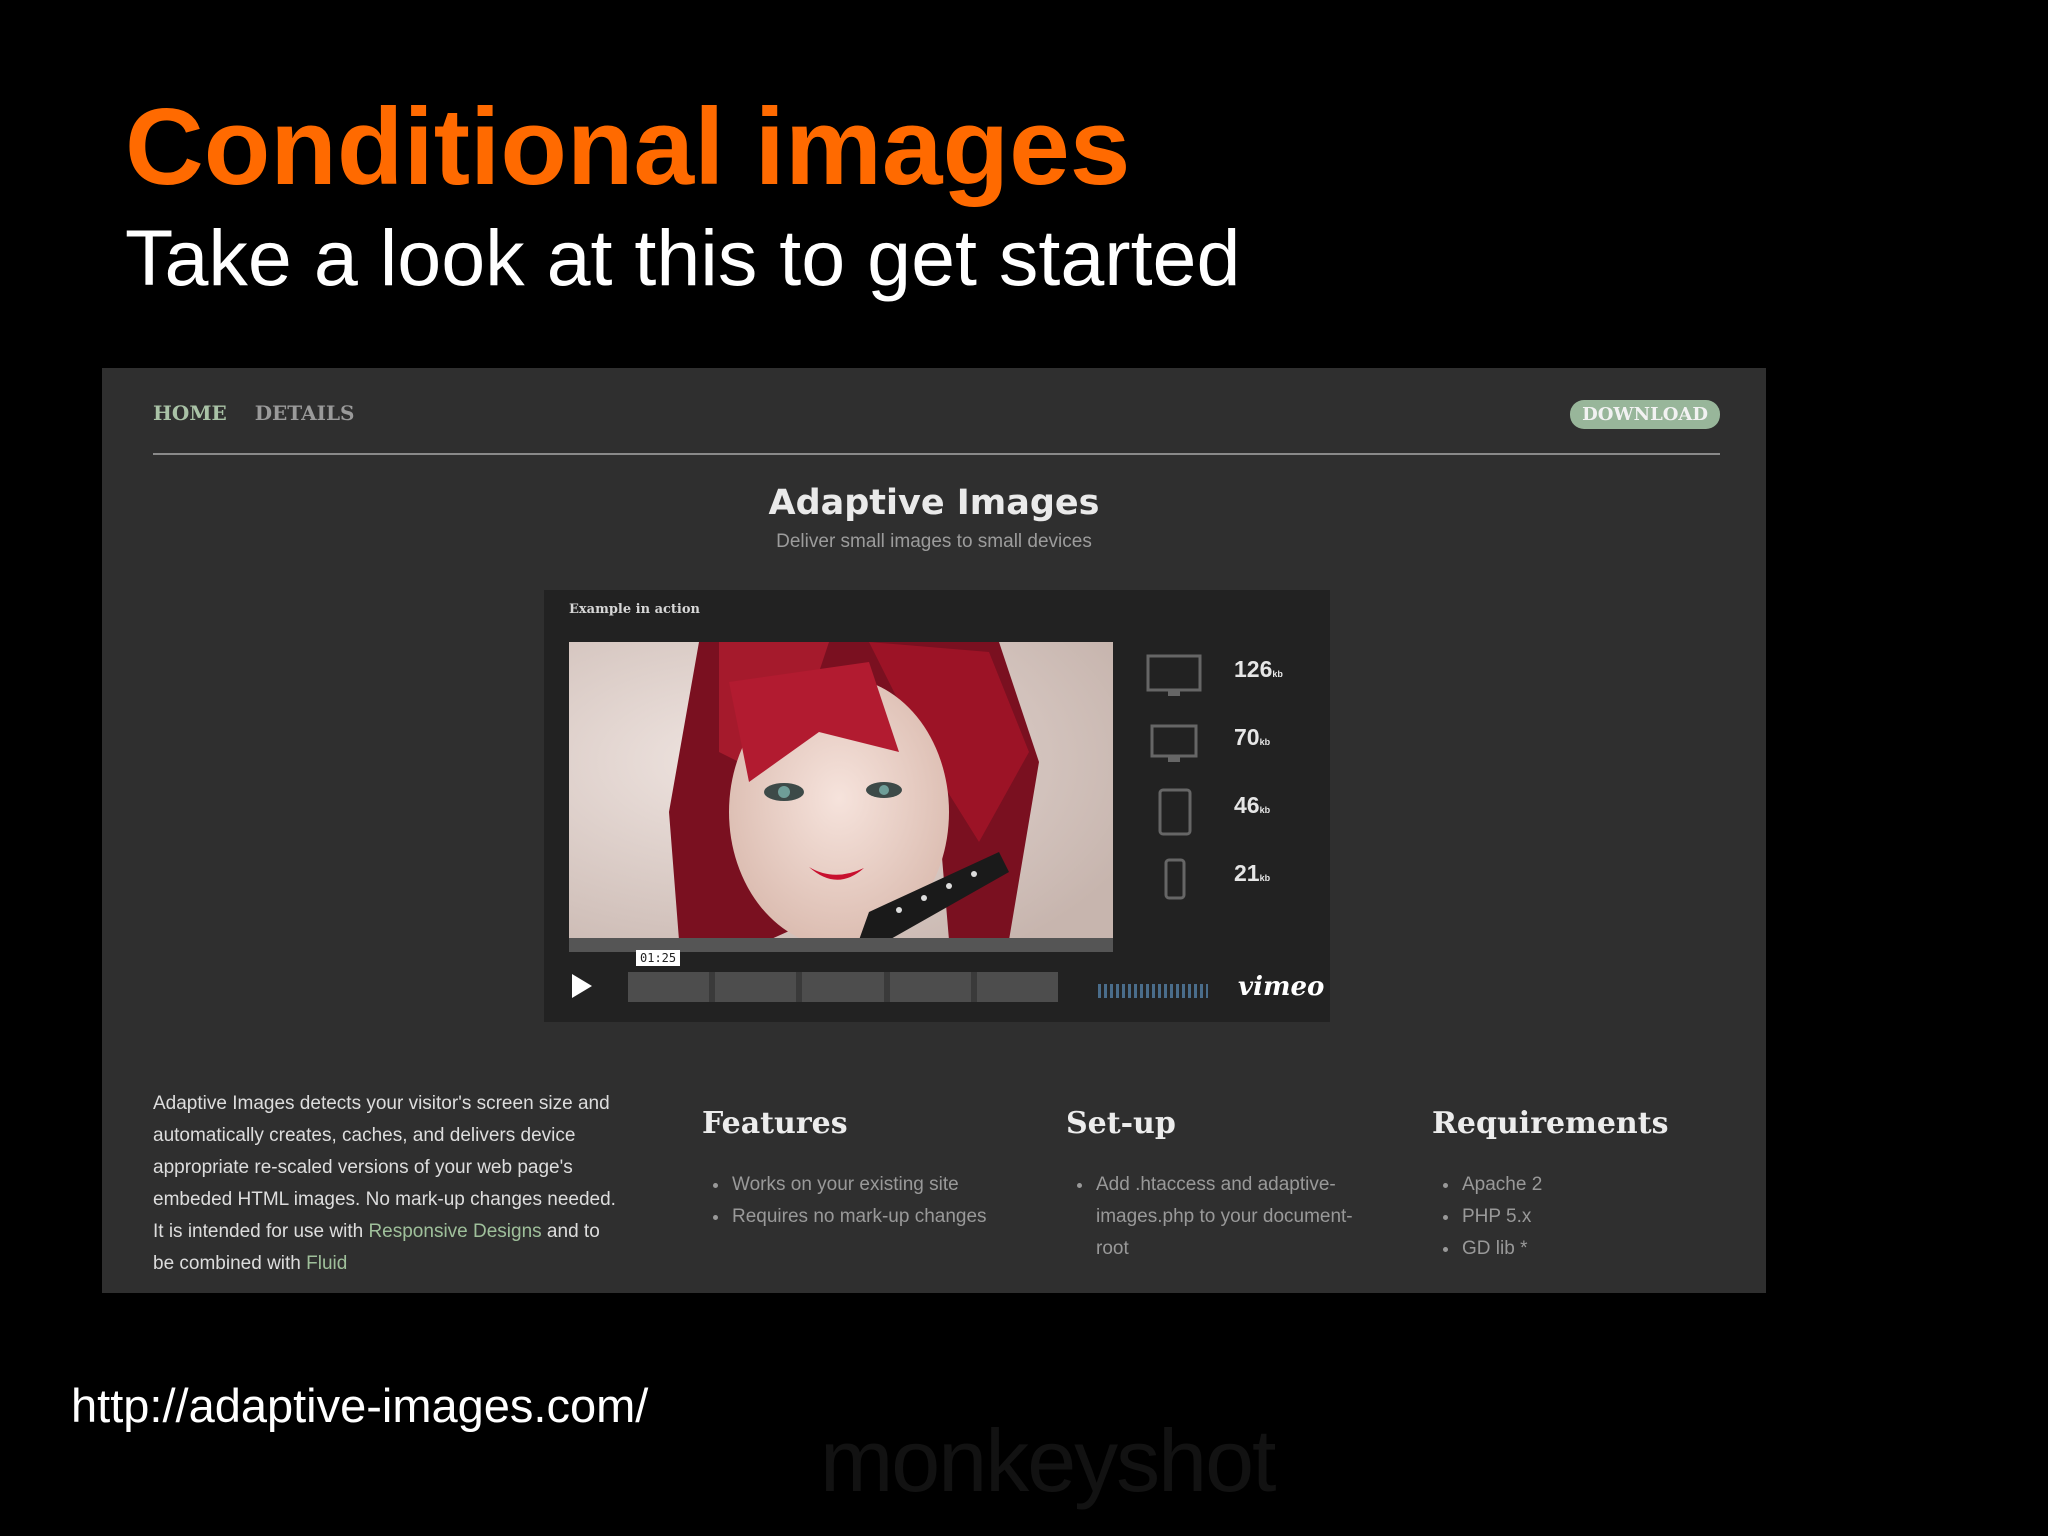 The image size is (2048, 1536). I want to click on fluid-link: Fluid, so click(326, 1263).